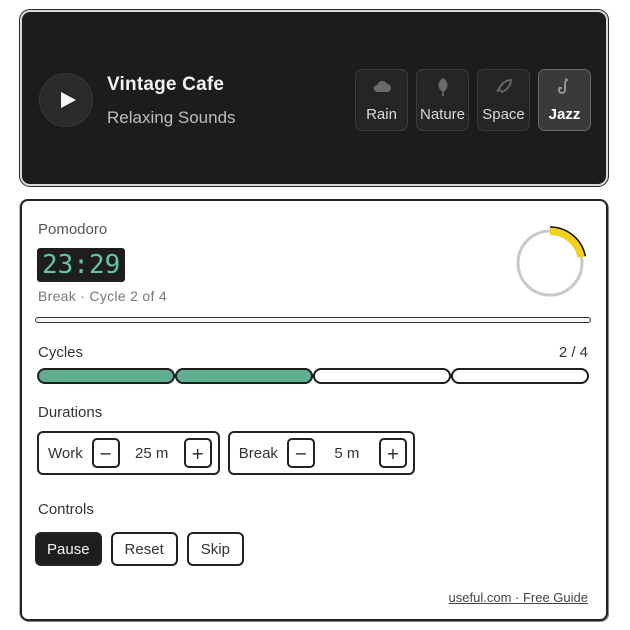  Describe the element at coordinates (81, 265) in the screenshot. I see `timer-display: 23:29` at that location.